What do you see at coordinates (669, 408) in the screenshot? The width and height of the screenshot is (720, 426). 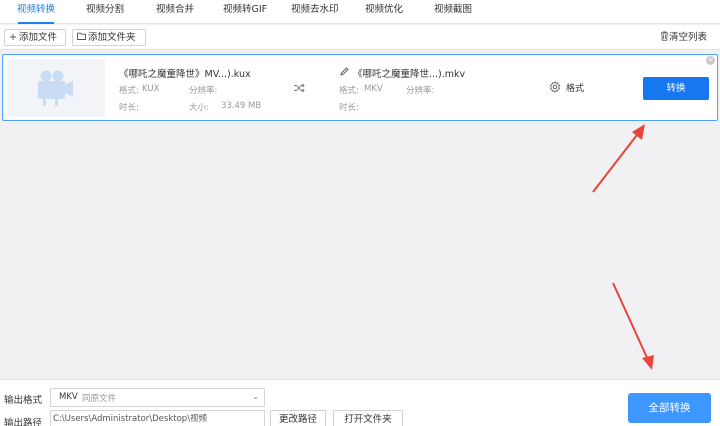 I see `convert-all-button: 全部转换` at bounding box center [669, 408].